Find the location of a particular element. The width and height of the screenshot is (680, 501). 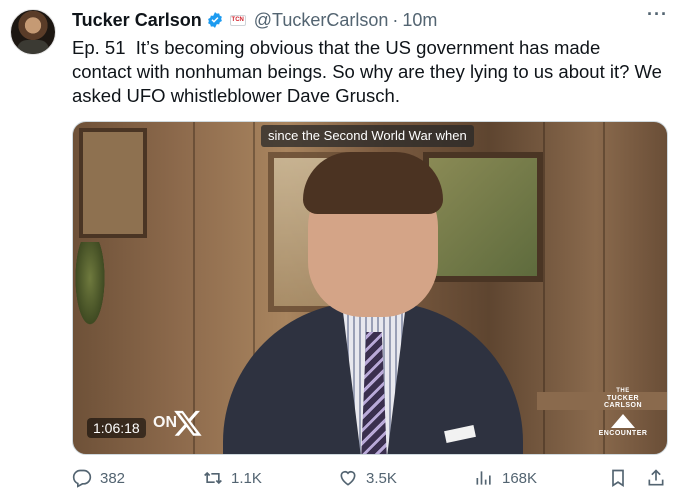

views-button: 168K is located at coordinates (505, 478).